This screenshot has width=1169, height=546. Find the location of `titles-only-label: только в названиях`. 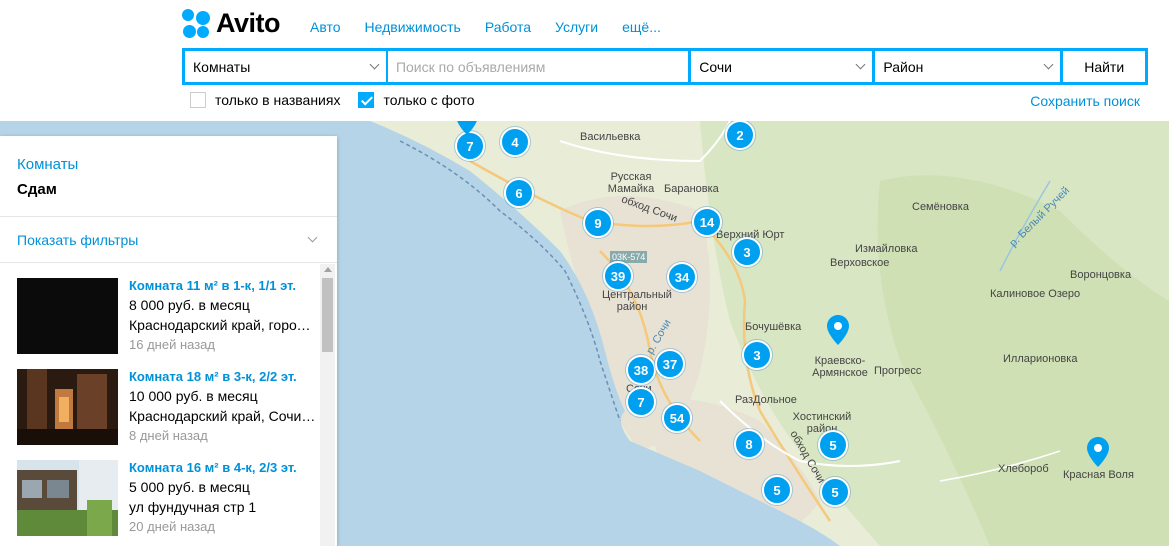

titles-only-label: только в названиях is located at coordinates (278, 100).